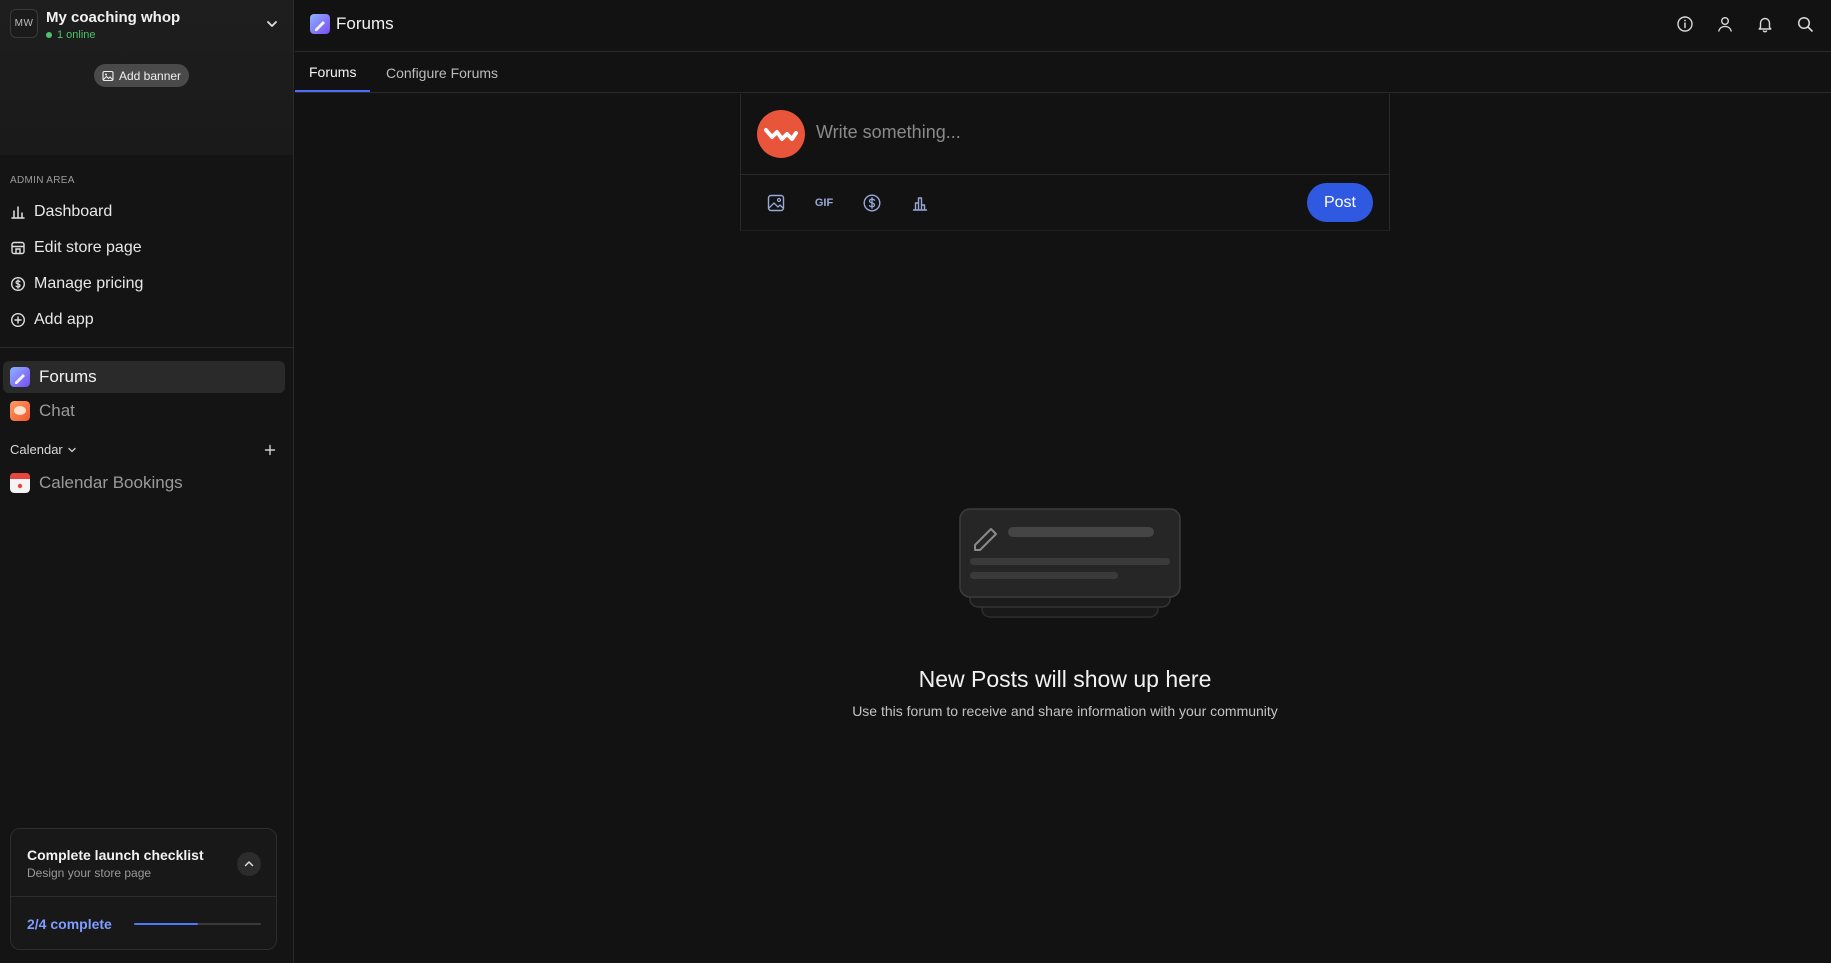  I want to click on empty-state-title: New Posts will show up here, so click(1065, 679).